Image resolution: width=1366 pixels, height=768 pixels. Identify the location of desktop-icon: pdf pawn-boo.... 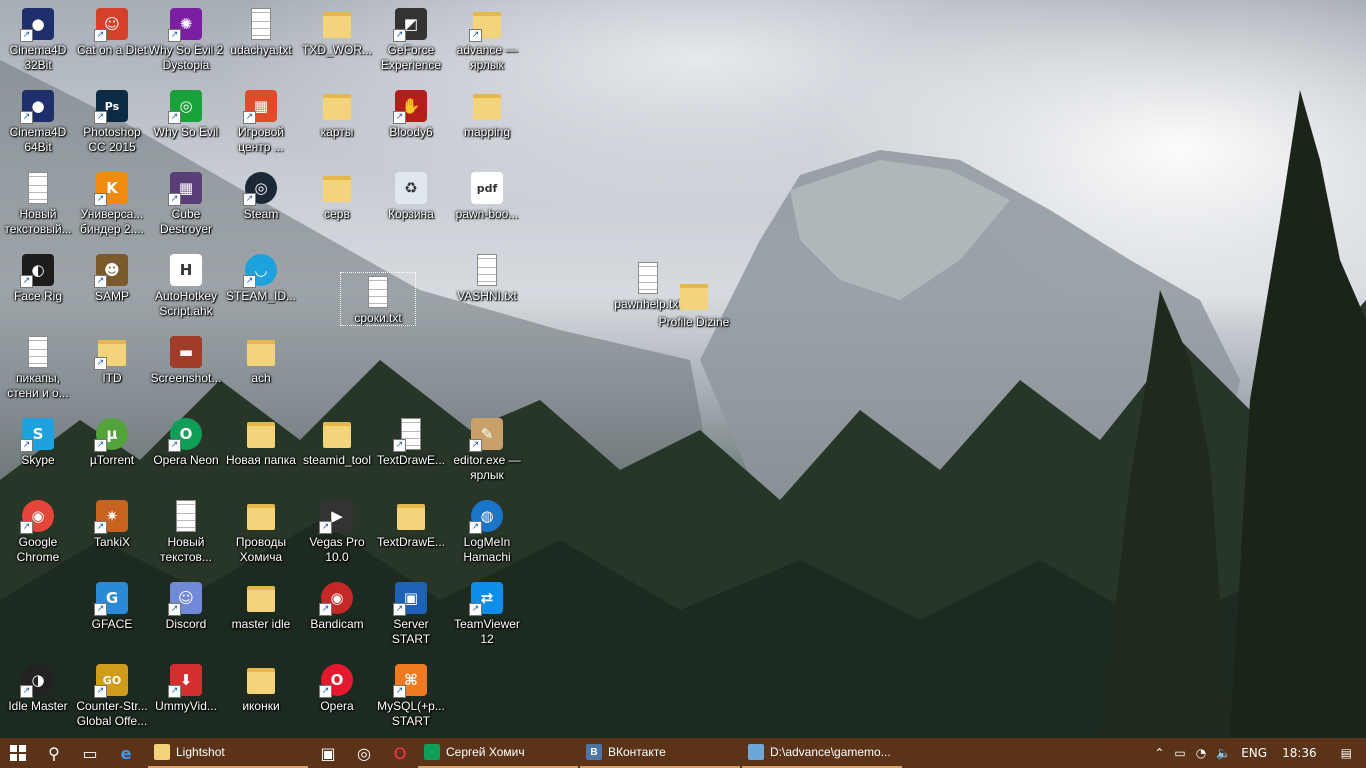
(487, 195).